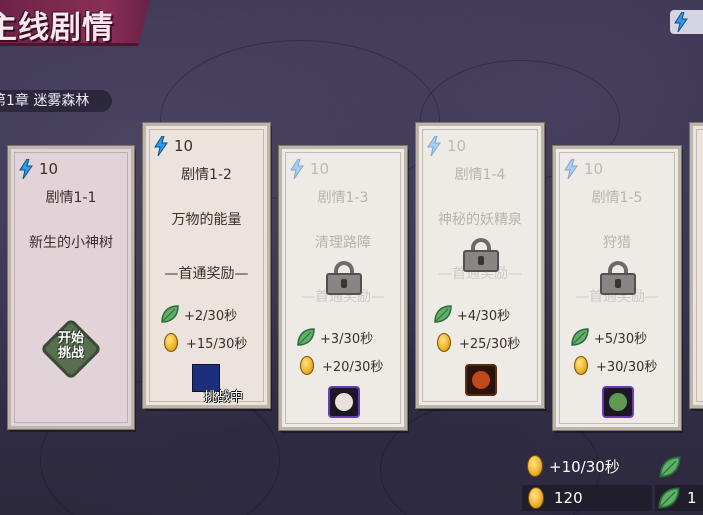  I want to click on leaf-rate-display, so click(670, 467).